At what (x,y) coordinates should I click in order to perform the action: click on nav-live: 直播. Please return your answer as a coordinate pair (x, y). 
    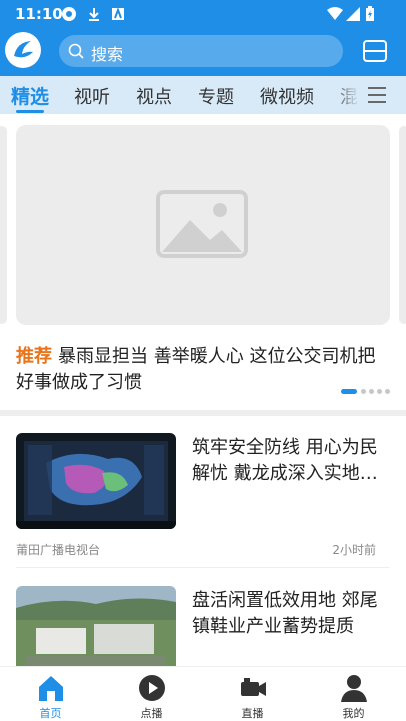
    Looking at the image, I should click on (252, 694).